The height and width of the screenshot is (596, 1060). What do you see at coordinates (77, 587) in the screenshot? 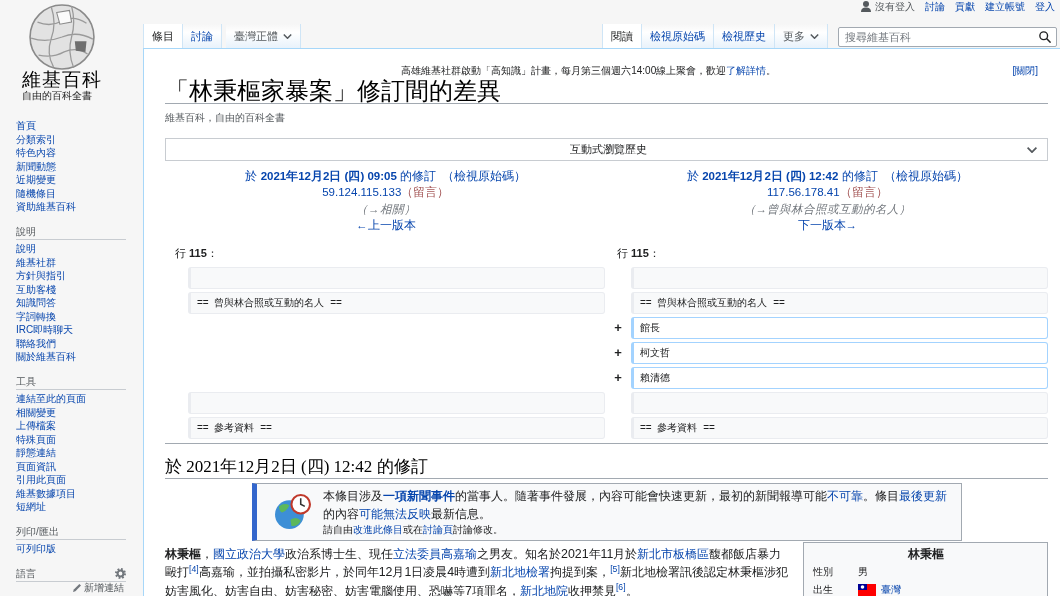
I see `pencil-icon` at bounding box center [77, 587].